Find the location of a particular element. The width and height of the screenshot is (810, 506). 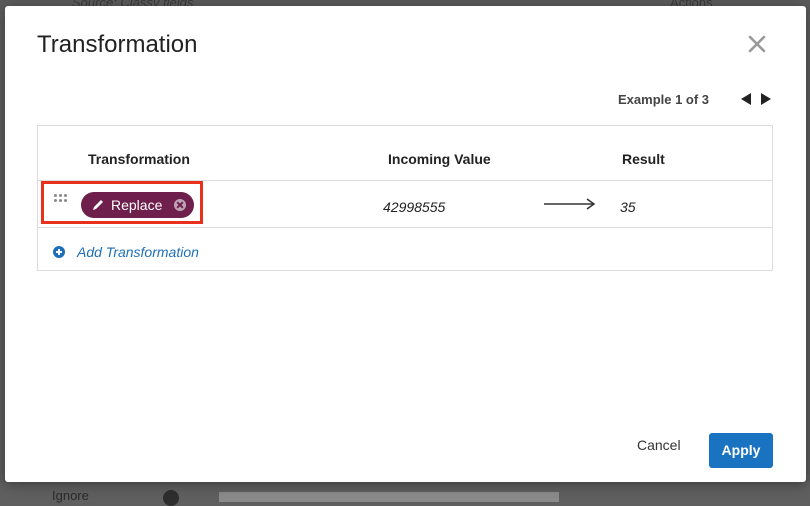

background-panel is located at coordinates (389, 497).